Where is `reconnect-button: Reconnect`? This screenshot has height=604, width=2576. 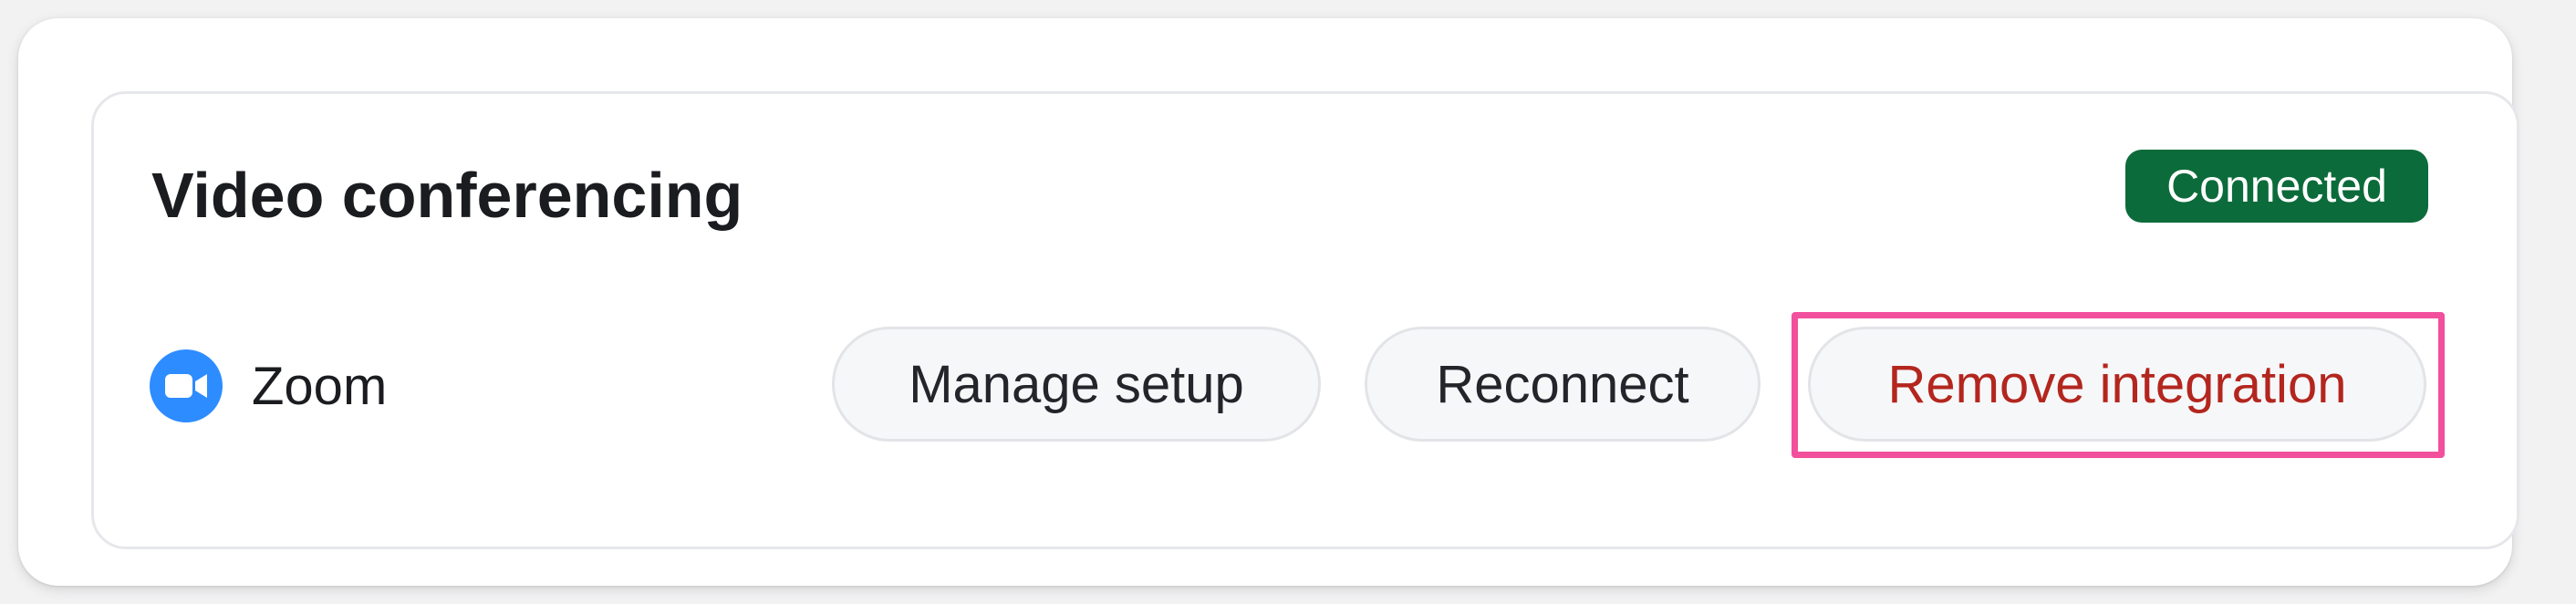 reconnect-button: Reconnect is located at coordinates (1563, 384).